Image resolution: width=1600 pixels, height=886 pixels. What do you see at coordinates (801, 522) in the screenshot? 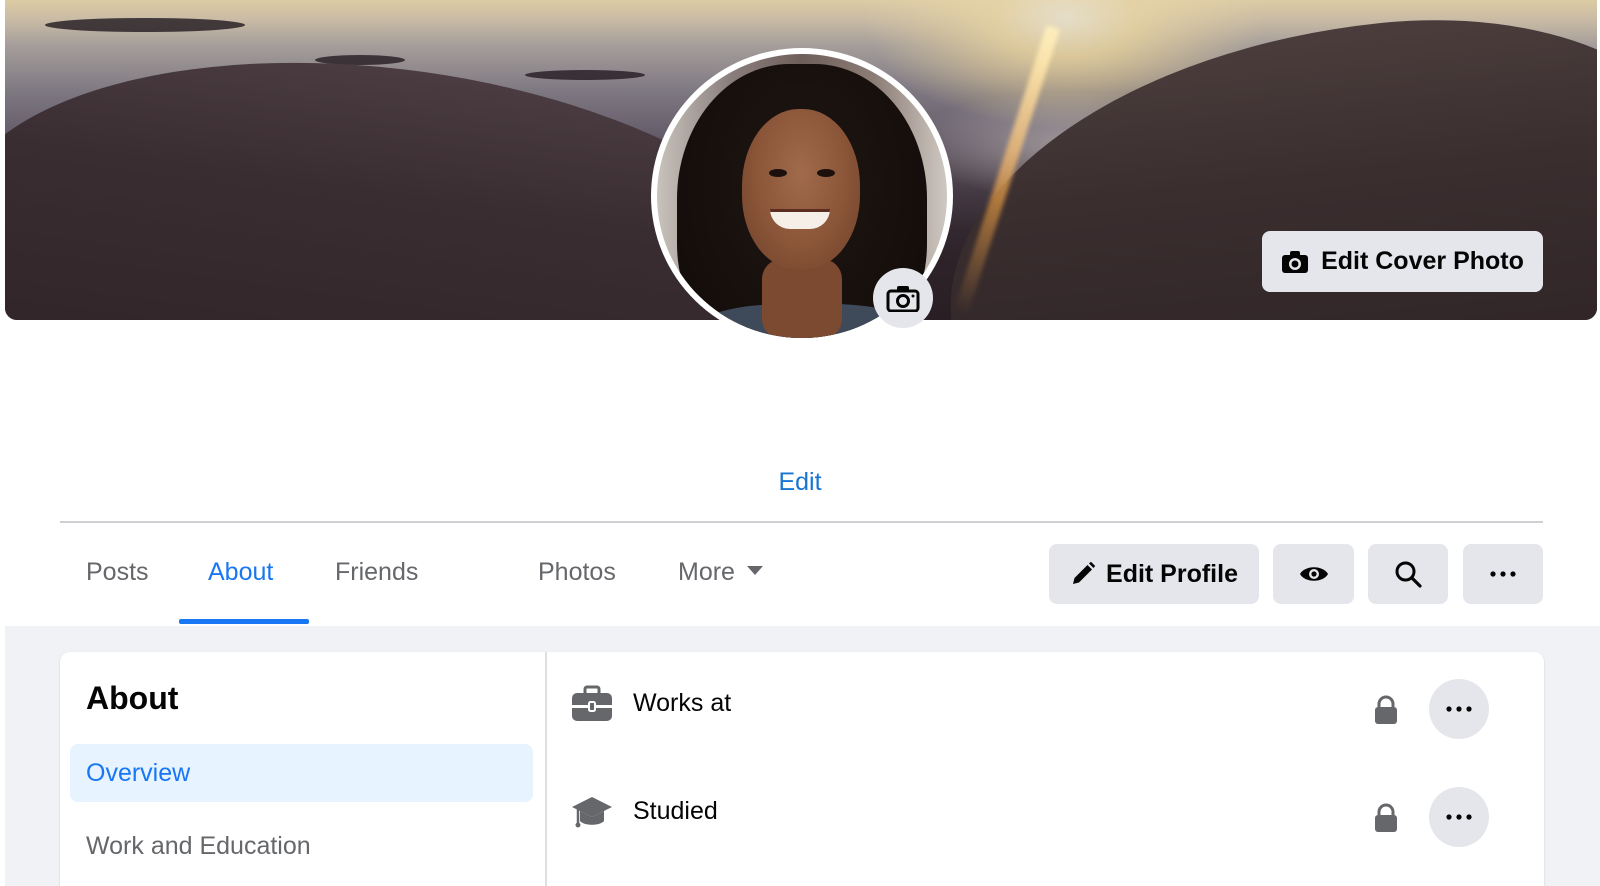
I see `header-divider` at bounding box center [801, 522].